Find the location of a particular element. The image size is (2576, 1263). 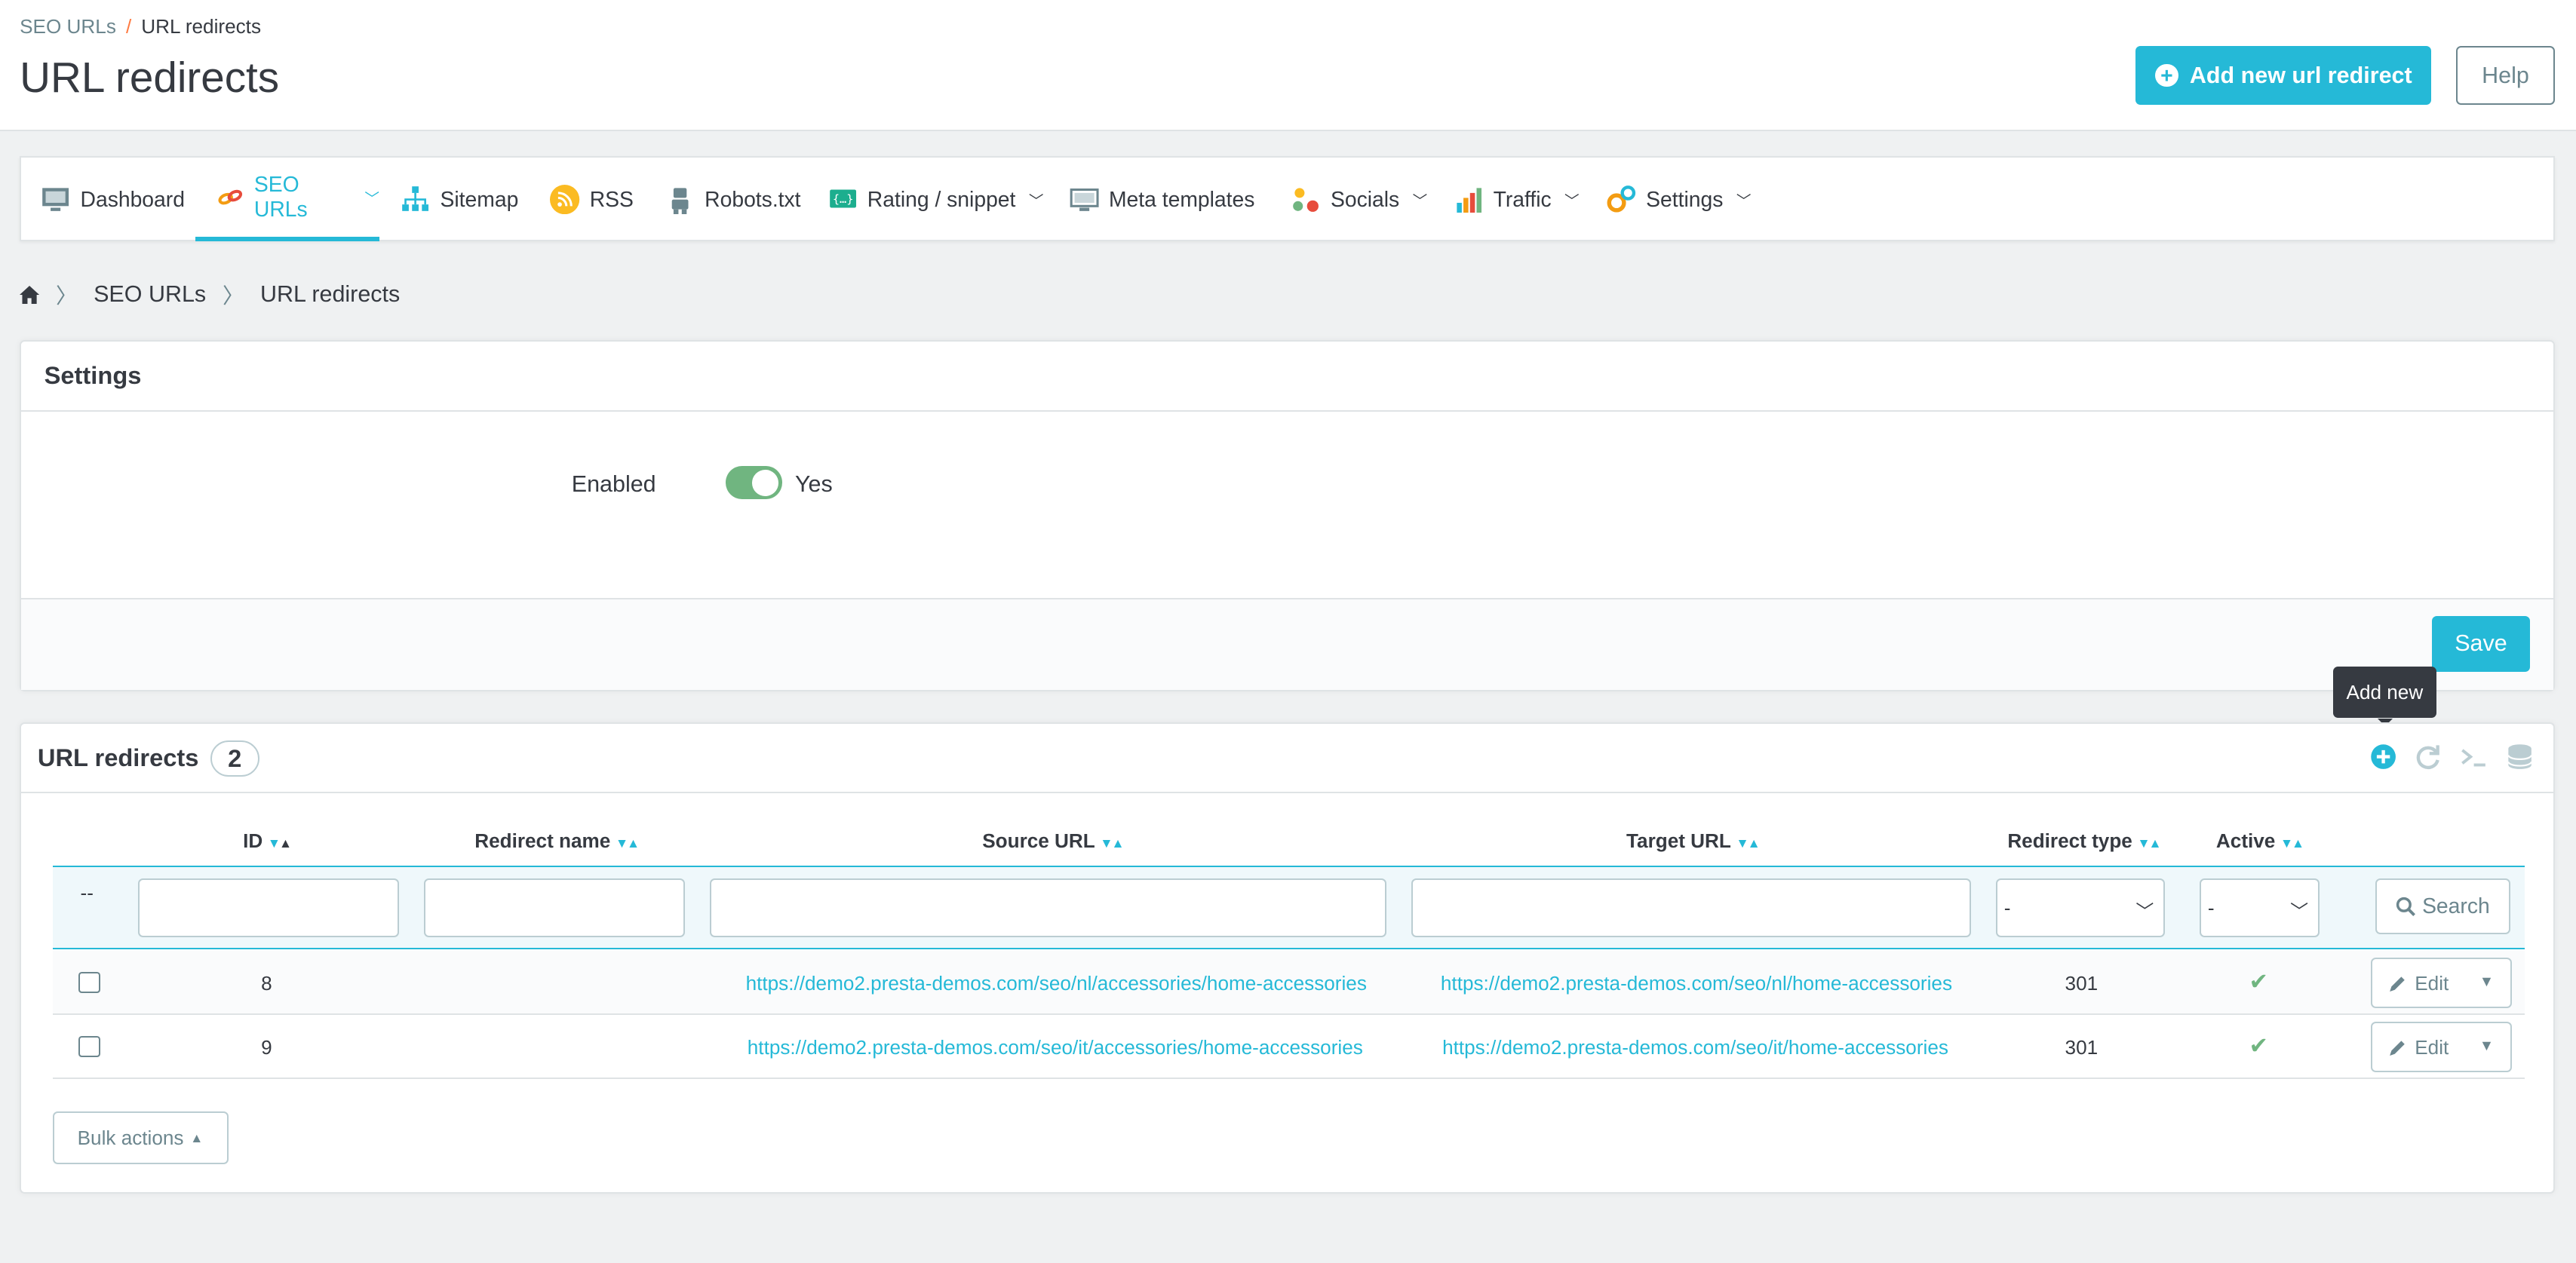

count-badge: 2 is located at coordinates (234, 758).